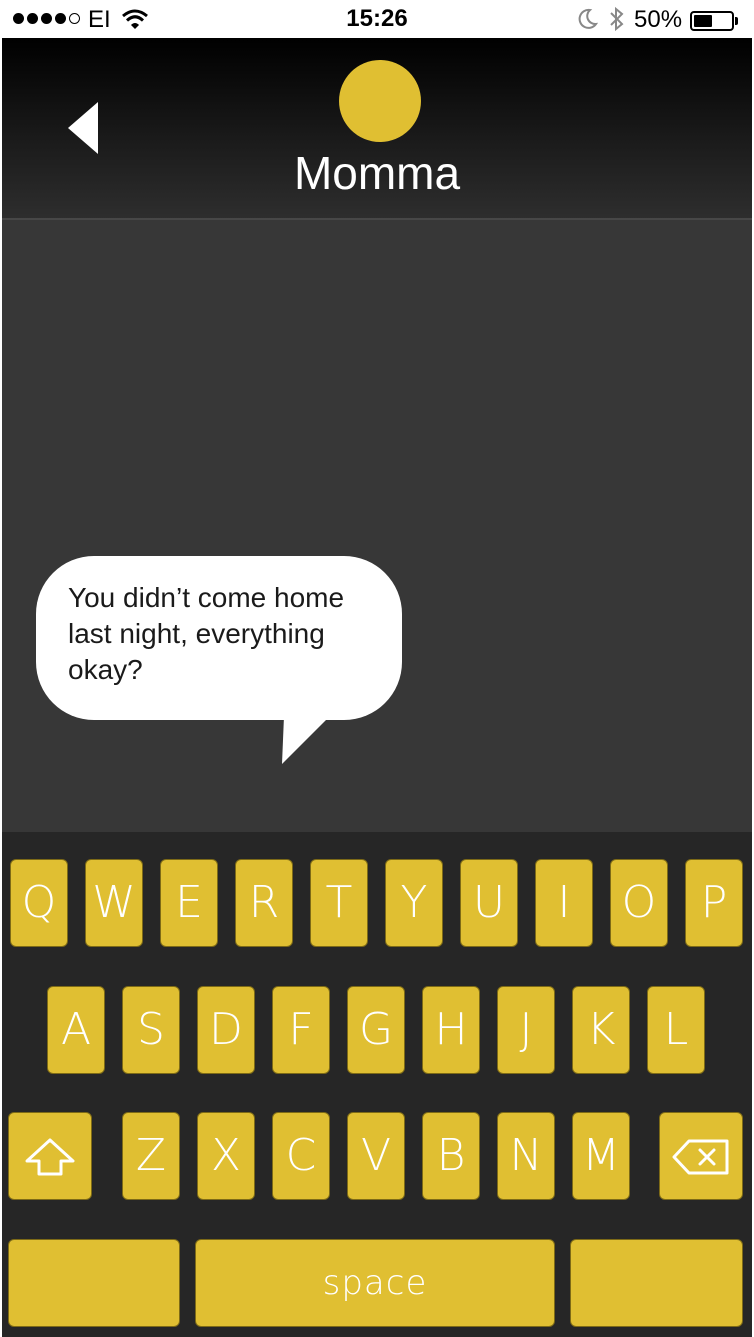 The image size is (754, 1337). I want to click on key-label: Q, so click(39, 902).